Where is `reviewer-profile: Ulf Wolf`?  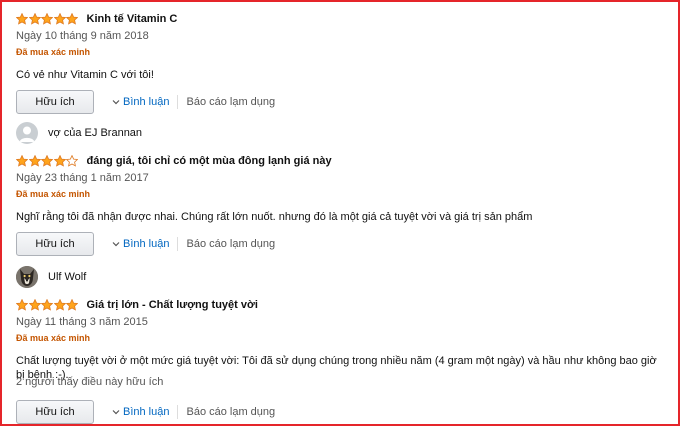
reviewer-profile: Ulf Wolf is located at coordinates (342, 277).